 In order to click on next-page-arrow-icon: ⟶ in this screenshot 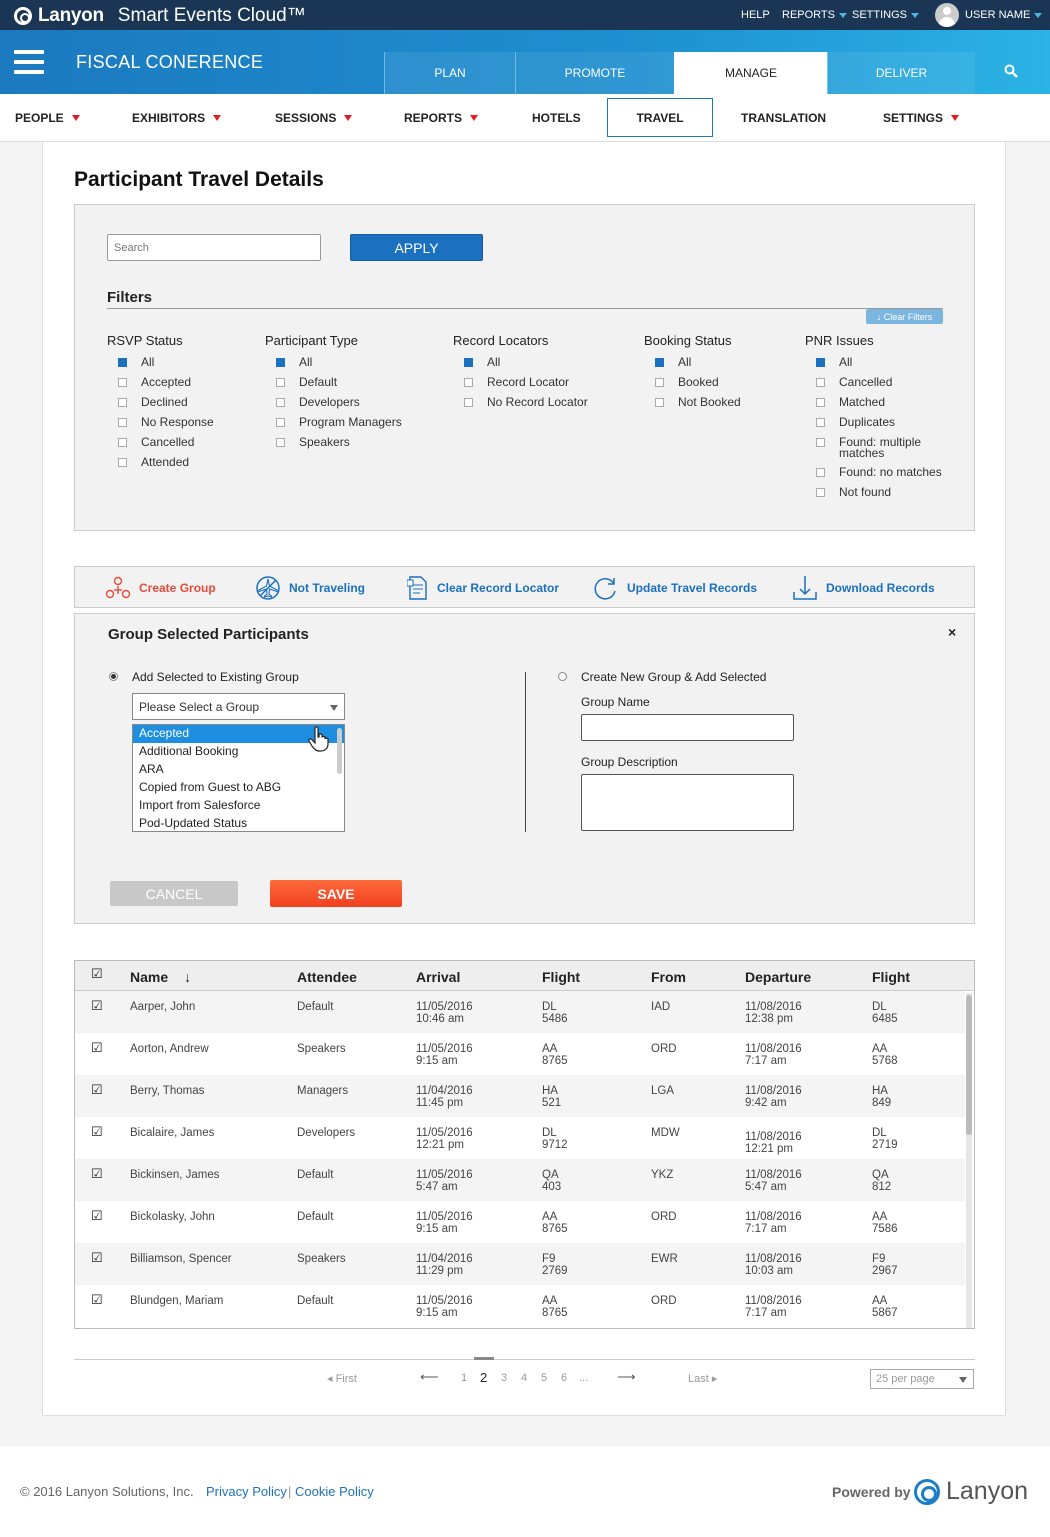, I will do `click(626, 1377)`.